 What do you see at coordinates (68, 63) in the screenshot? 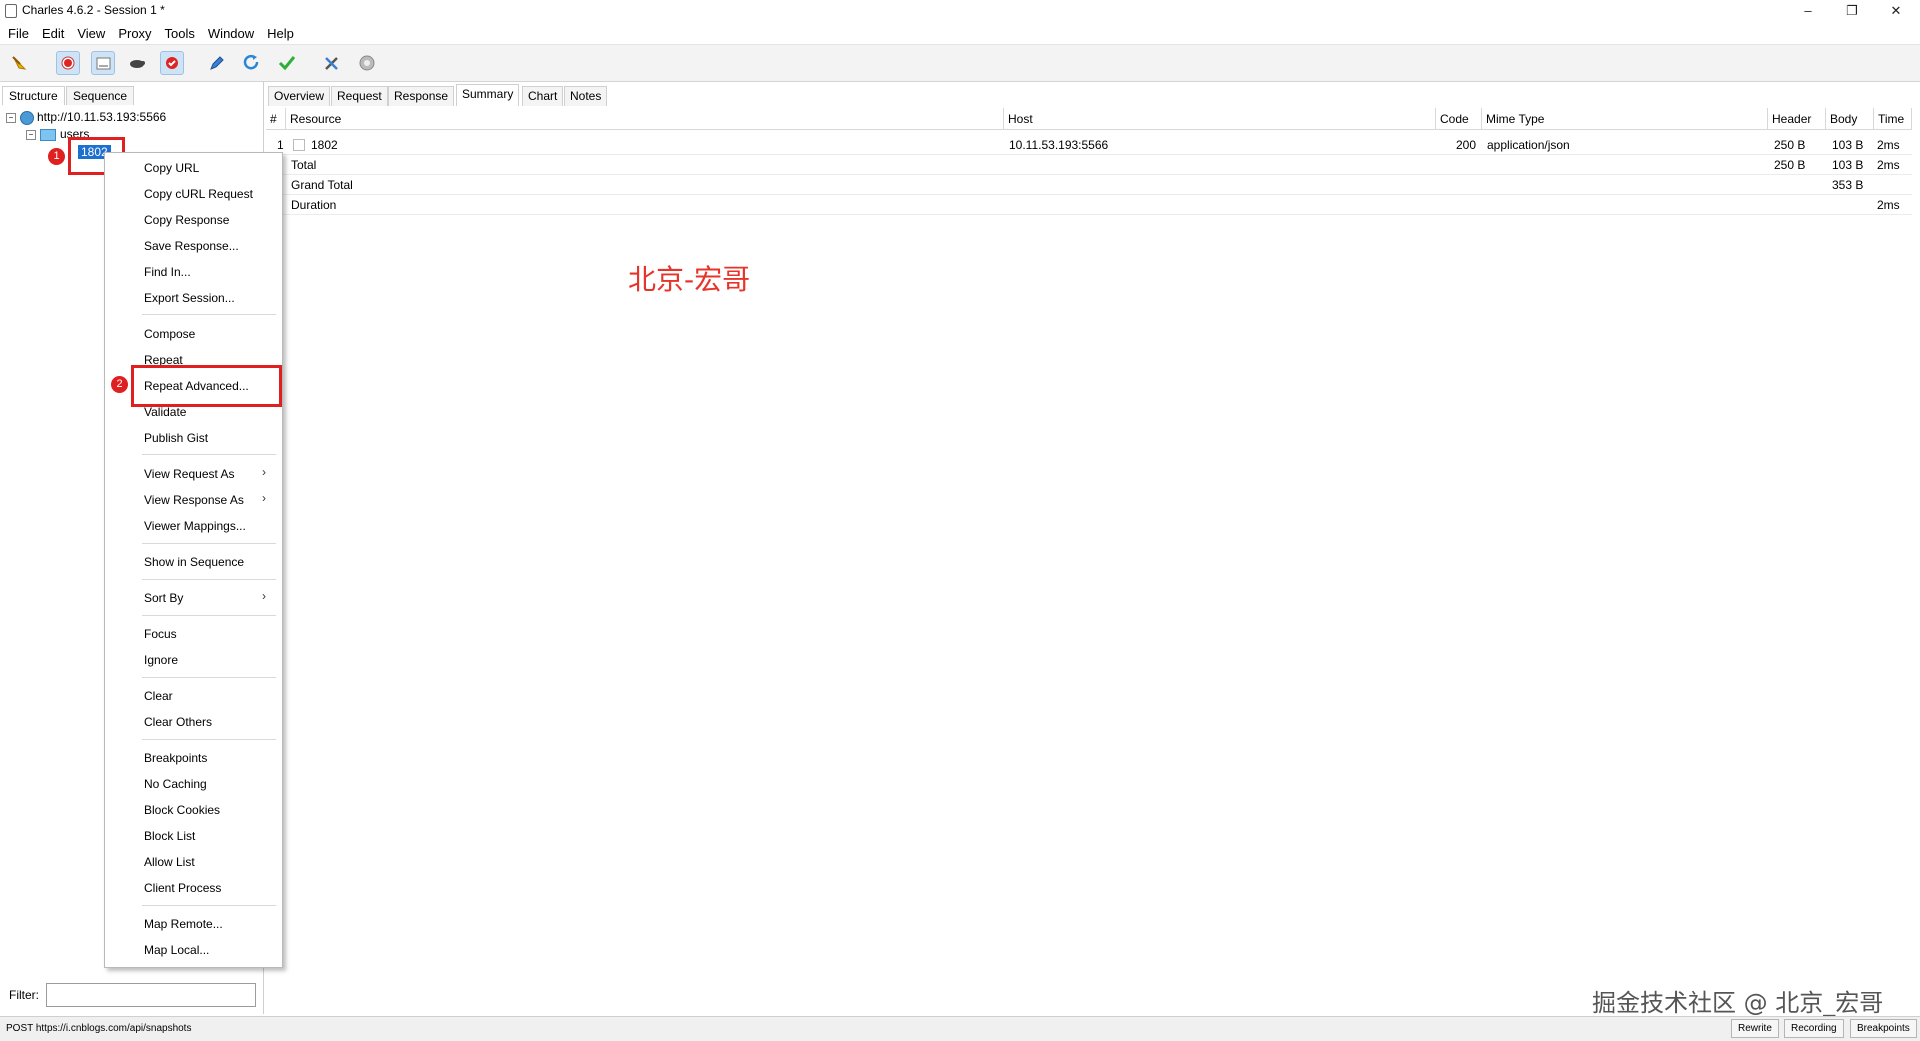
I see `record-icon` at bounding box center [68, 63].